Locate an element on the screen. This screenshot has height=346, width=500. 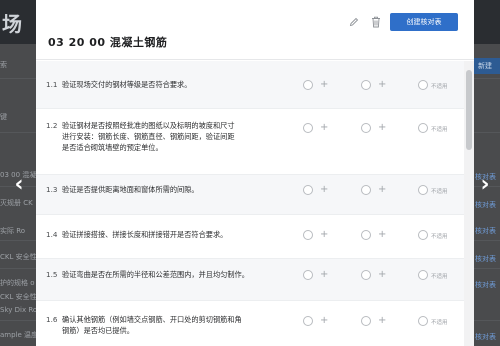
item-text: 1.4 验证拼接搭接、拼接长度和拼接错开是否符合要求。 is located at coordinates (137, 234).